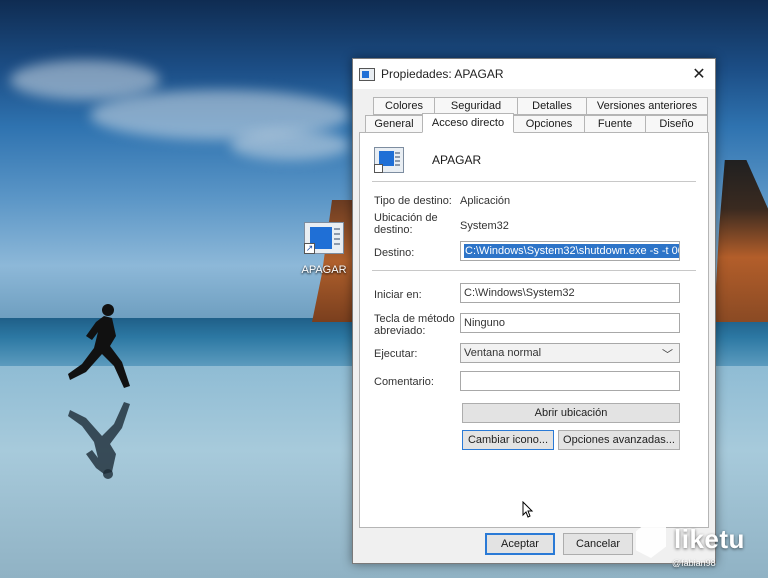 This screenshot has width=768, height=578. I want to click on start-in-label: Iniciar en:, so click(398, 295).